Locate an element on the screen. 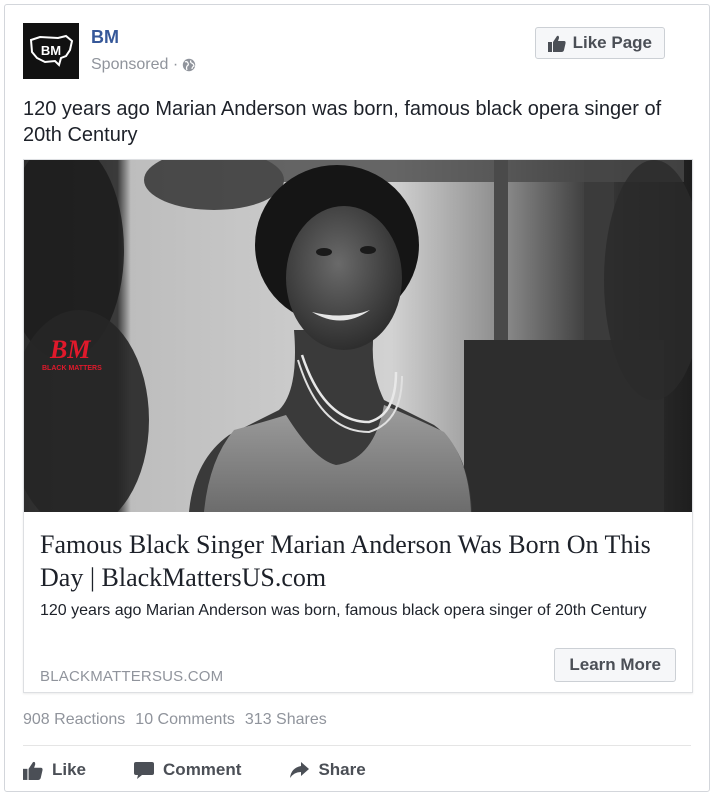 This screenshot has height=800, width=717. image-logo-bm: BM is located at coordinates (70, 349).